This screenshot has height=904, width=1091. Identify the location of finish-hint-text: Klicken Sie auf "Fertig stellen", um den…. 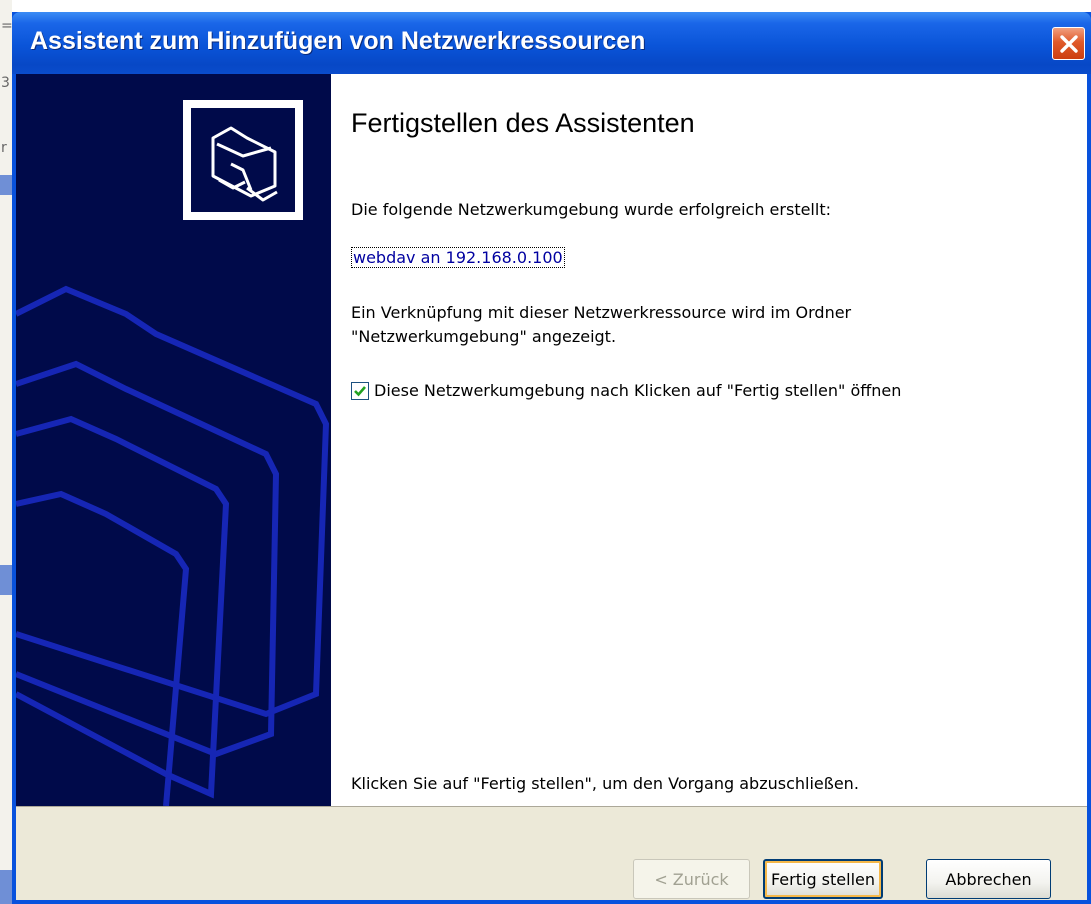
(605, 783).